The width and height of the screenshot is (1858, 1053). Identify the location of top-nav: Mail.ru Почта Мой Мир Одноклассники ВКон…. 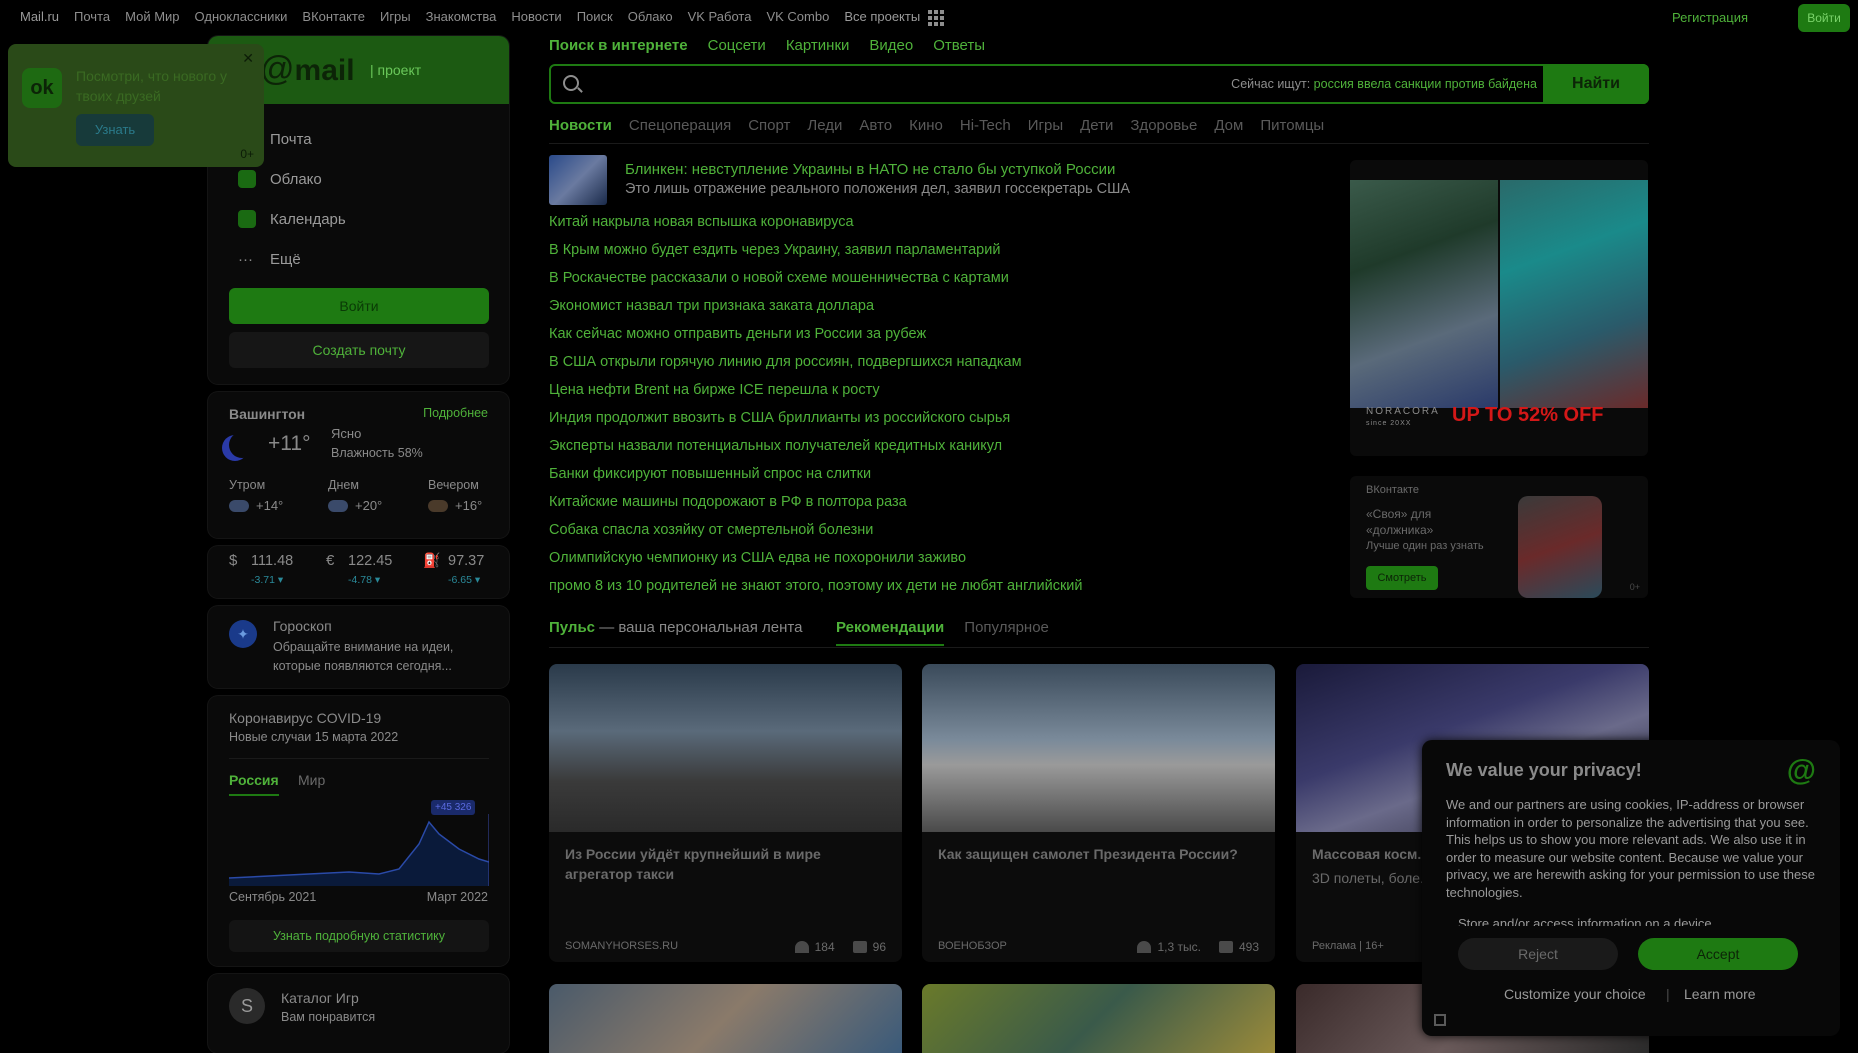
(929, 18).